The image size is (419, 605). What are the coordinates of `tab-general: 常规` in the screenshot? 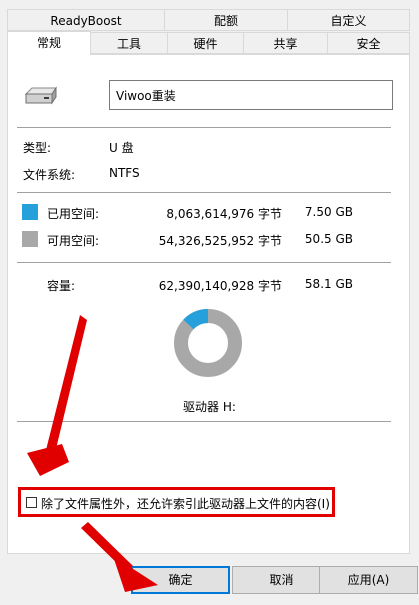 It's located at (49, 43).